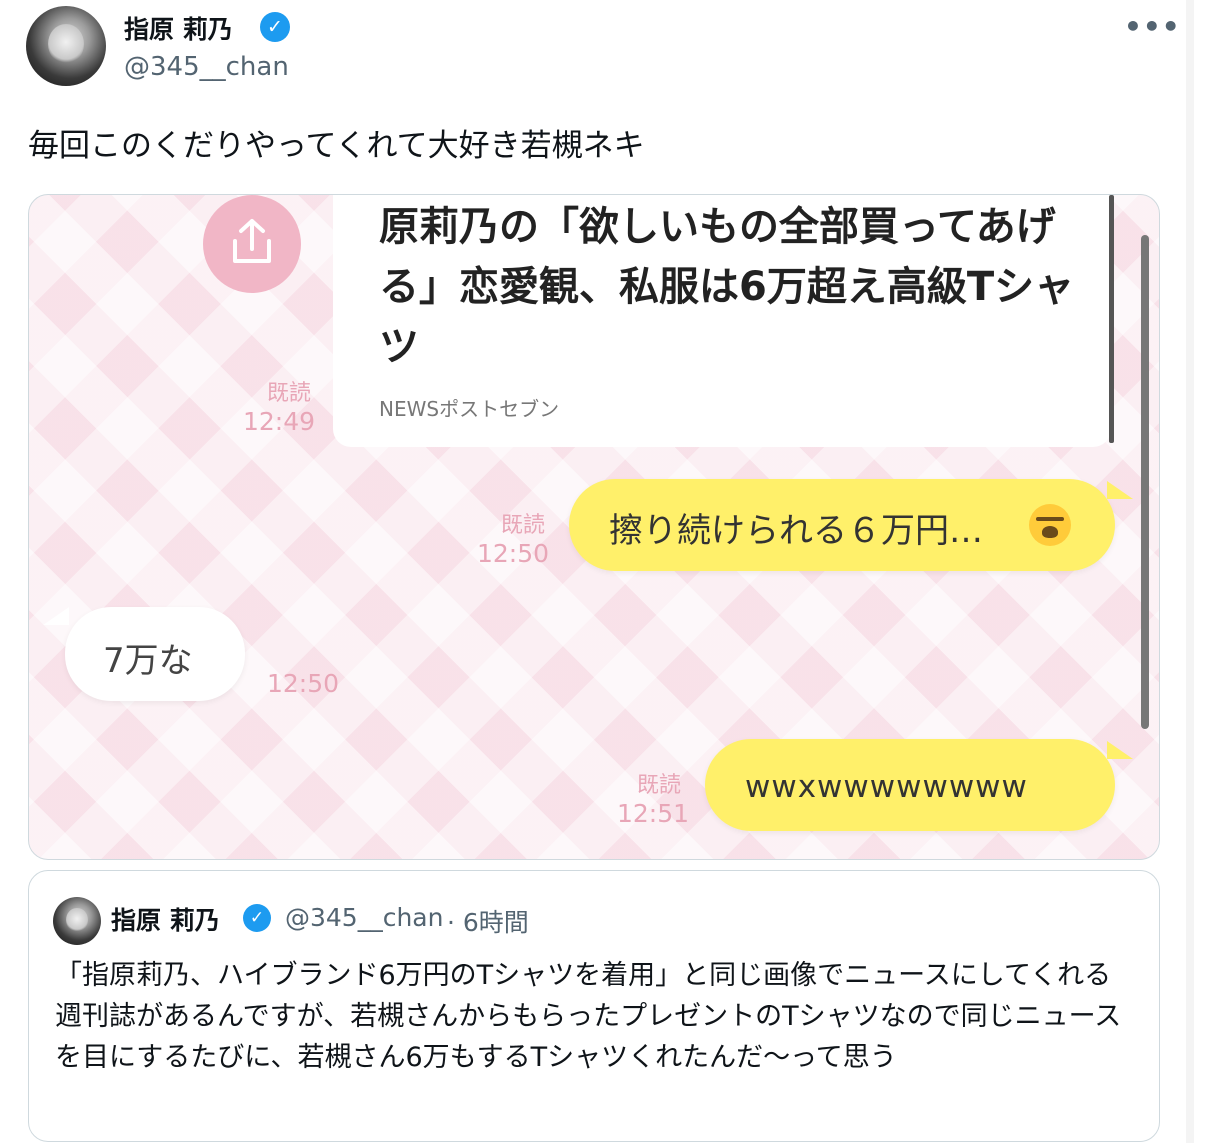  Describe the element at coordinates (336, 146) in the screenshot. I see `tweet-text: 毎回このくだりやってくれて大好き若槻ネキ` at that location.